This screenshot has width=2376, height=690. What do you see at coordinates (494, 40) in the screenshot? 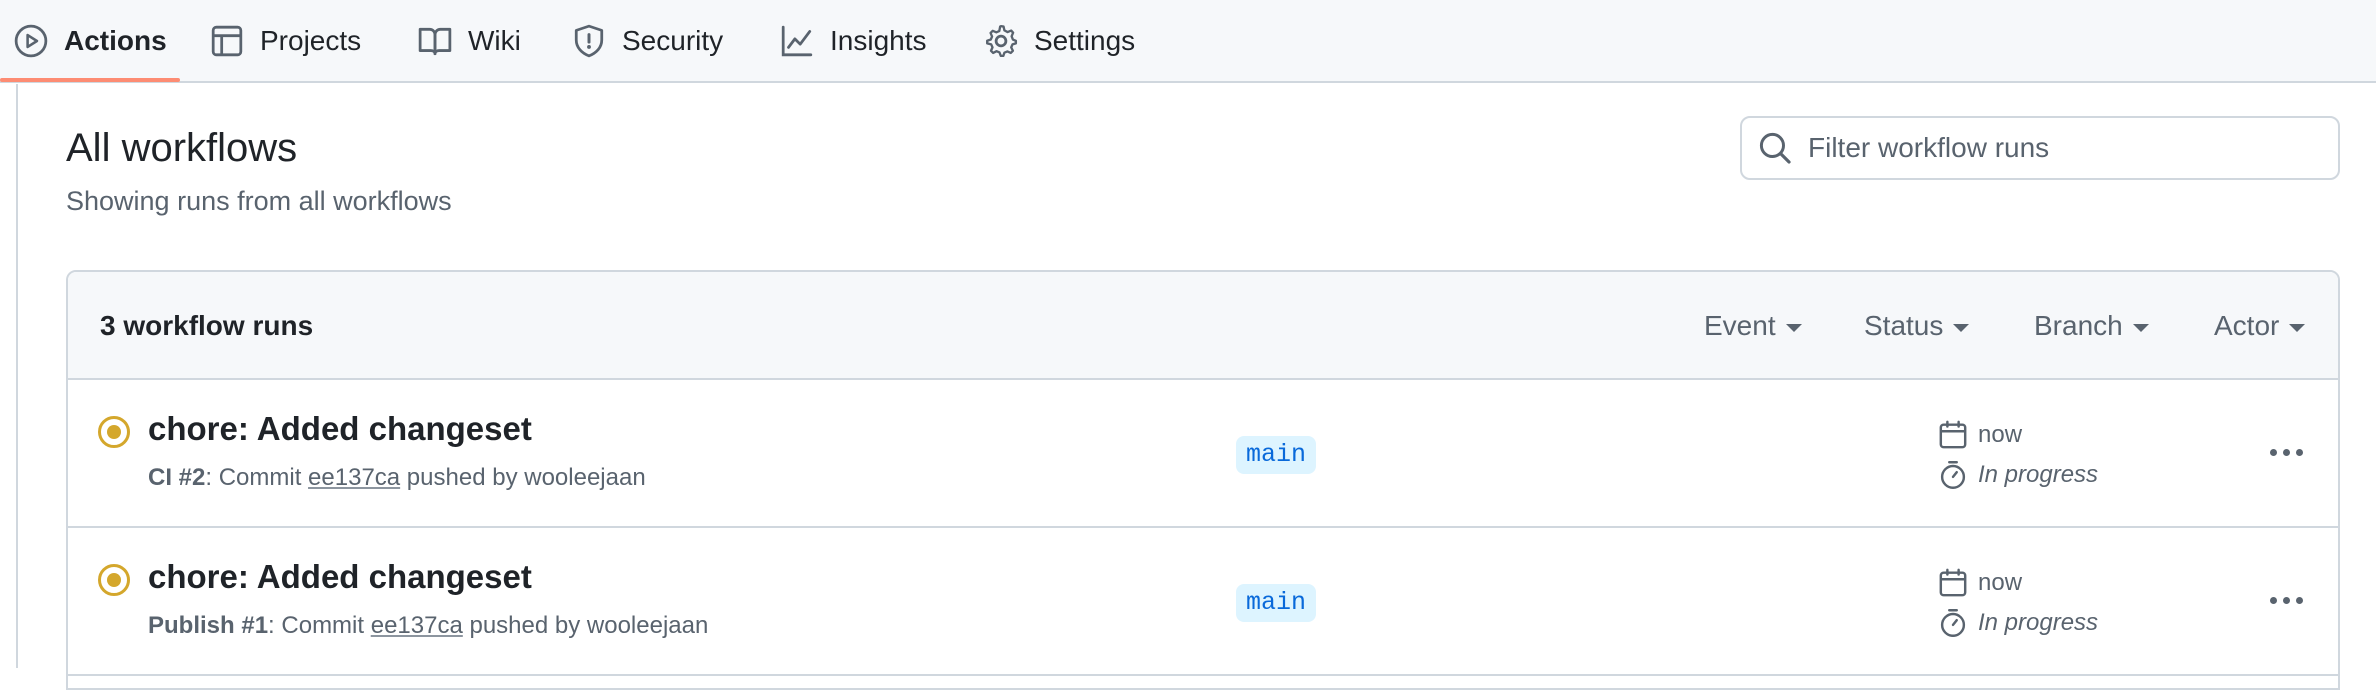
I see `tab-label: Wiki` at bounding box center [494, 40].